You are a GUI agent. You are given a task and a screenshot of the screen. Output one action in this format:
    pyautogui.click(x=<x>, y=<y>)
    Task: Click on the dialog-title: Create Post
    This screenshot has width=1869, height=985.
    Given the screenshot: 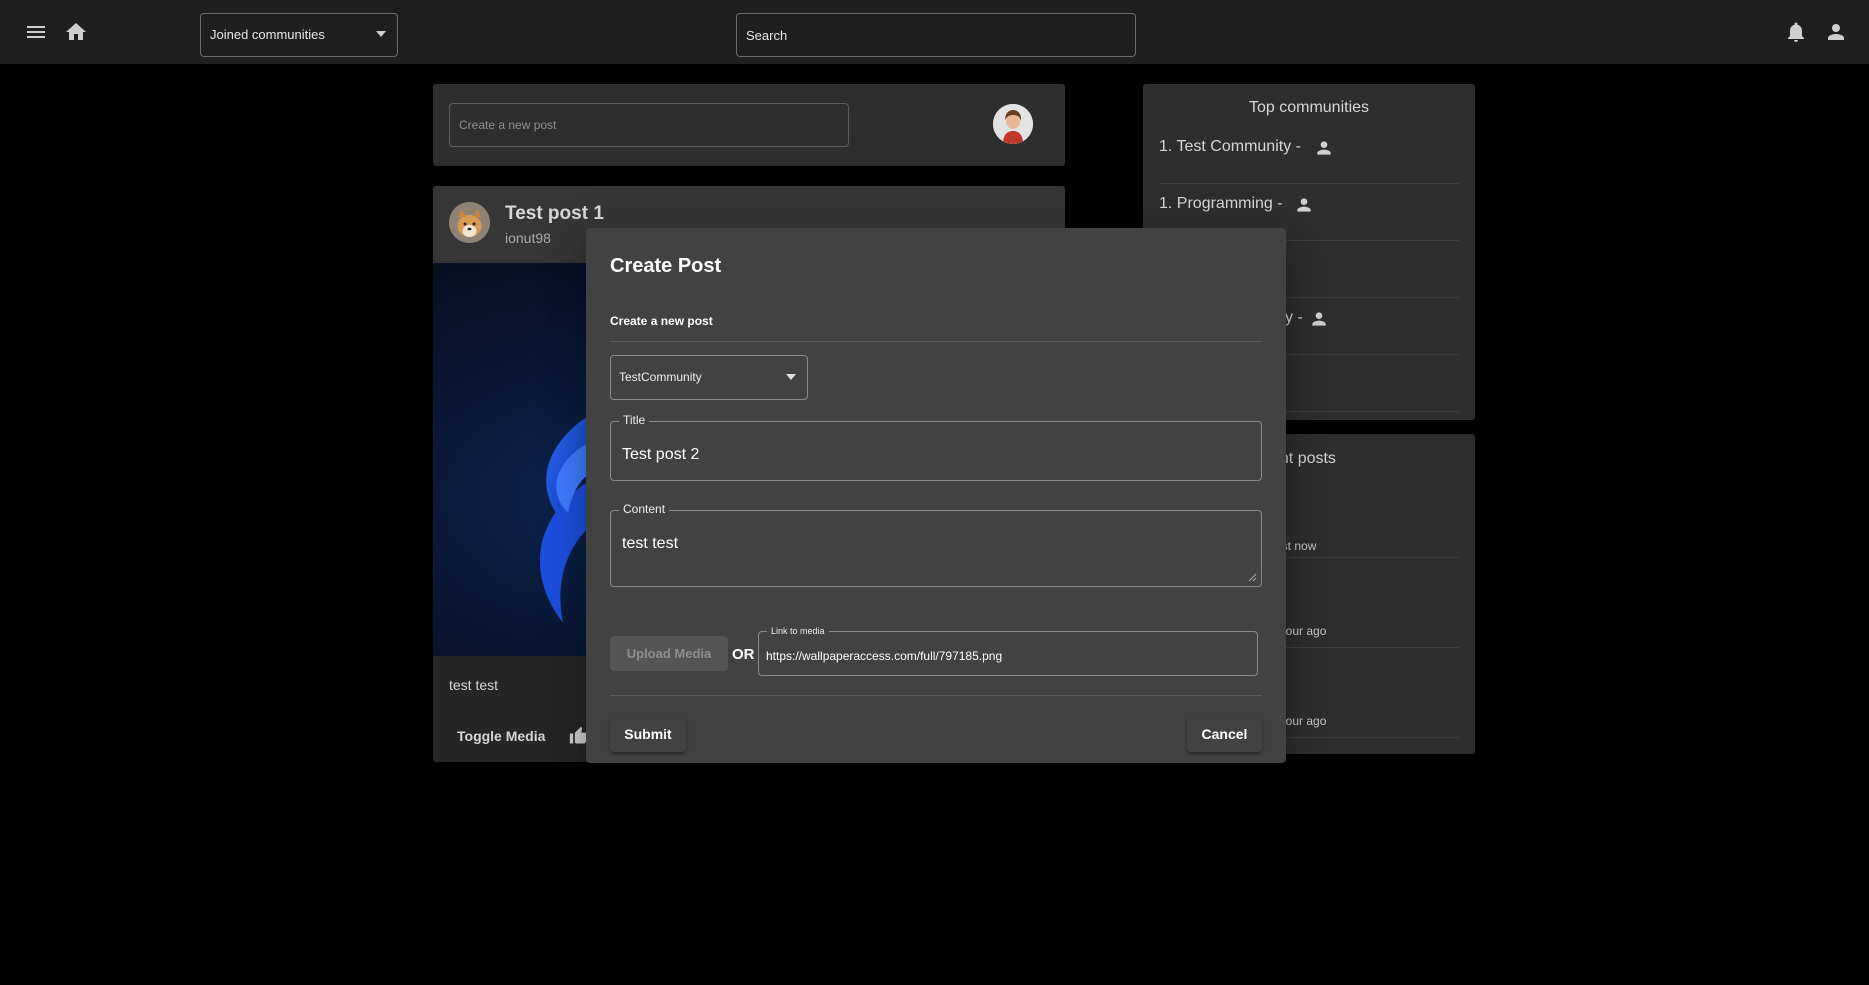 What is the action you would take?
    pyautogui.click(x=666, y=266)
    